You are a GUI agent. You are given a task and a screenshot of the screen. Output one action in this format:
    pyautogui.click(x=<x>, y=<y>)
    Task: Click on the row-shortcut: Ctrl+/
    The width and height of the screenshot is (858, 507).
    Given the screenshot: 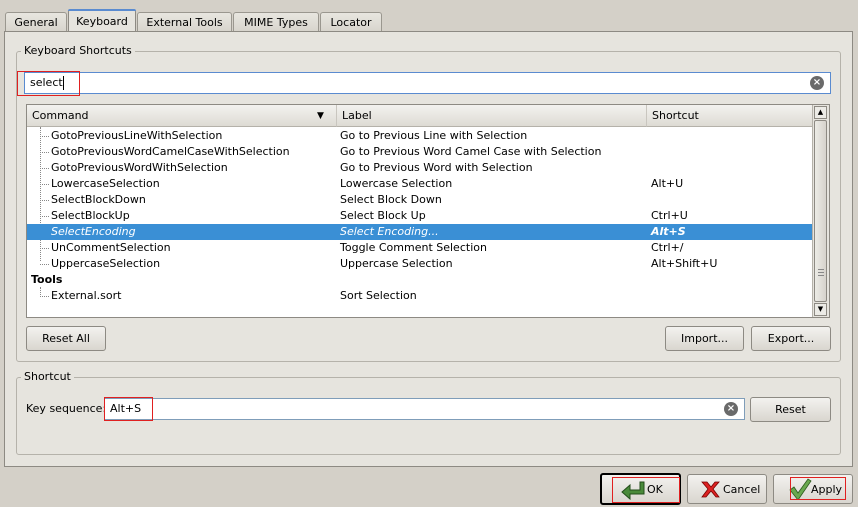 What is the action you would take?
    pyautogui.click(x=667, y=247)
    